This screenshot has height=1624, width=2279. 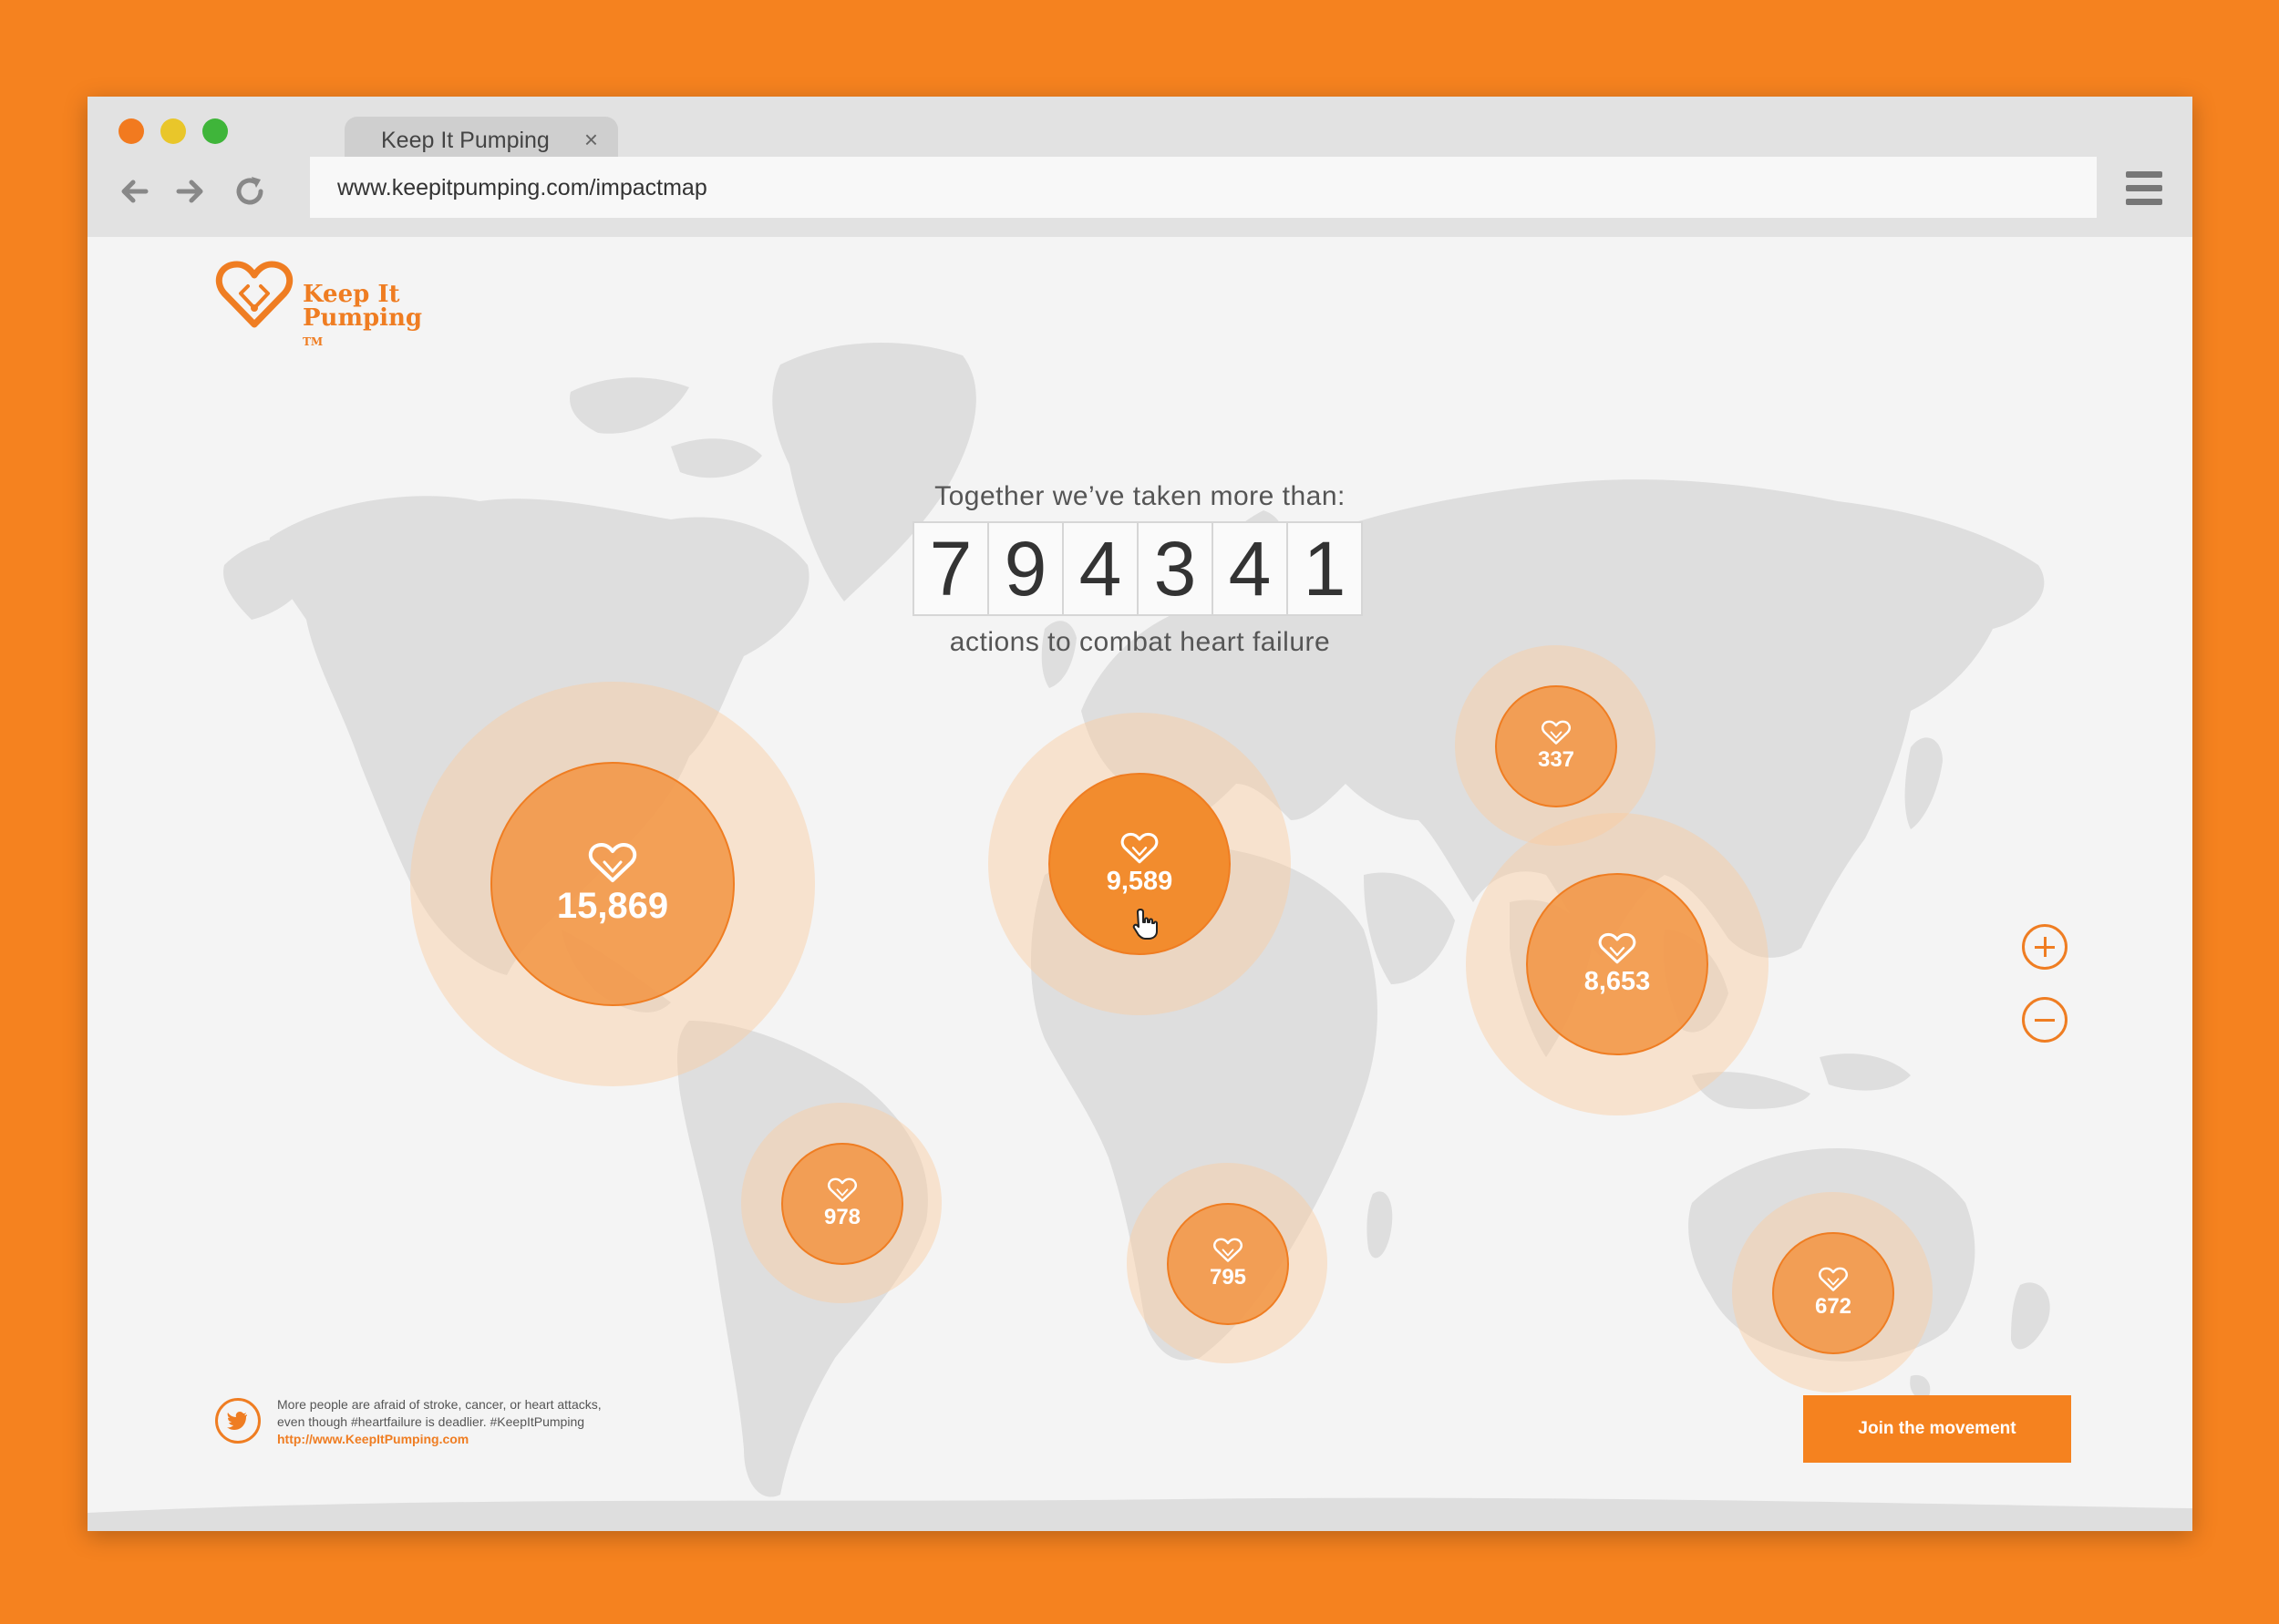 What do you see at coordinates (1324, 569) in the screenshot?
I see `counter-digit: 1` at bounding box center [1324, 569].